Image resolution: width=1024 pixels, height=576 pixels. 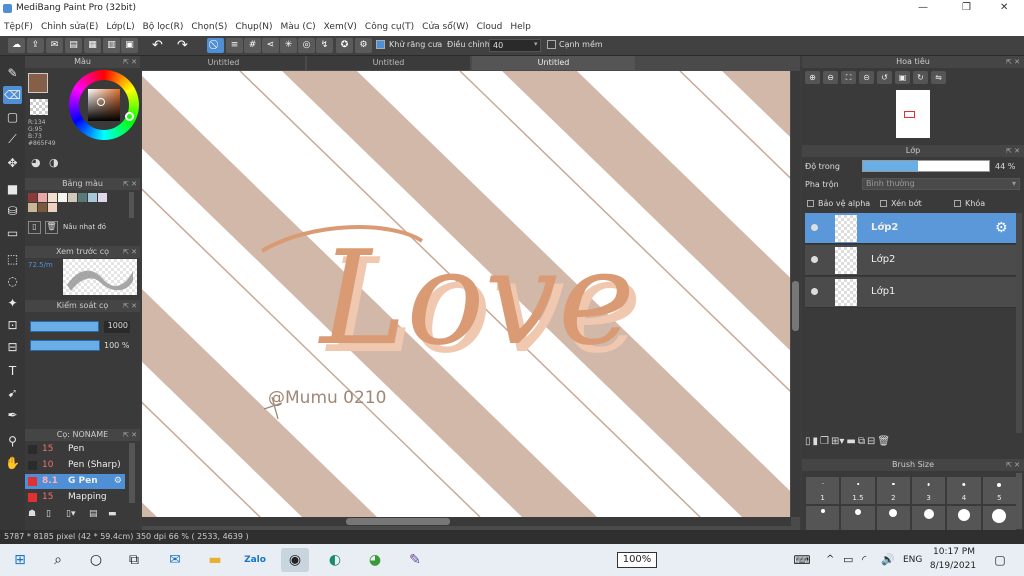 I want to click on brush-opacity-slider, so click(x=65, y=345).